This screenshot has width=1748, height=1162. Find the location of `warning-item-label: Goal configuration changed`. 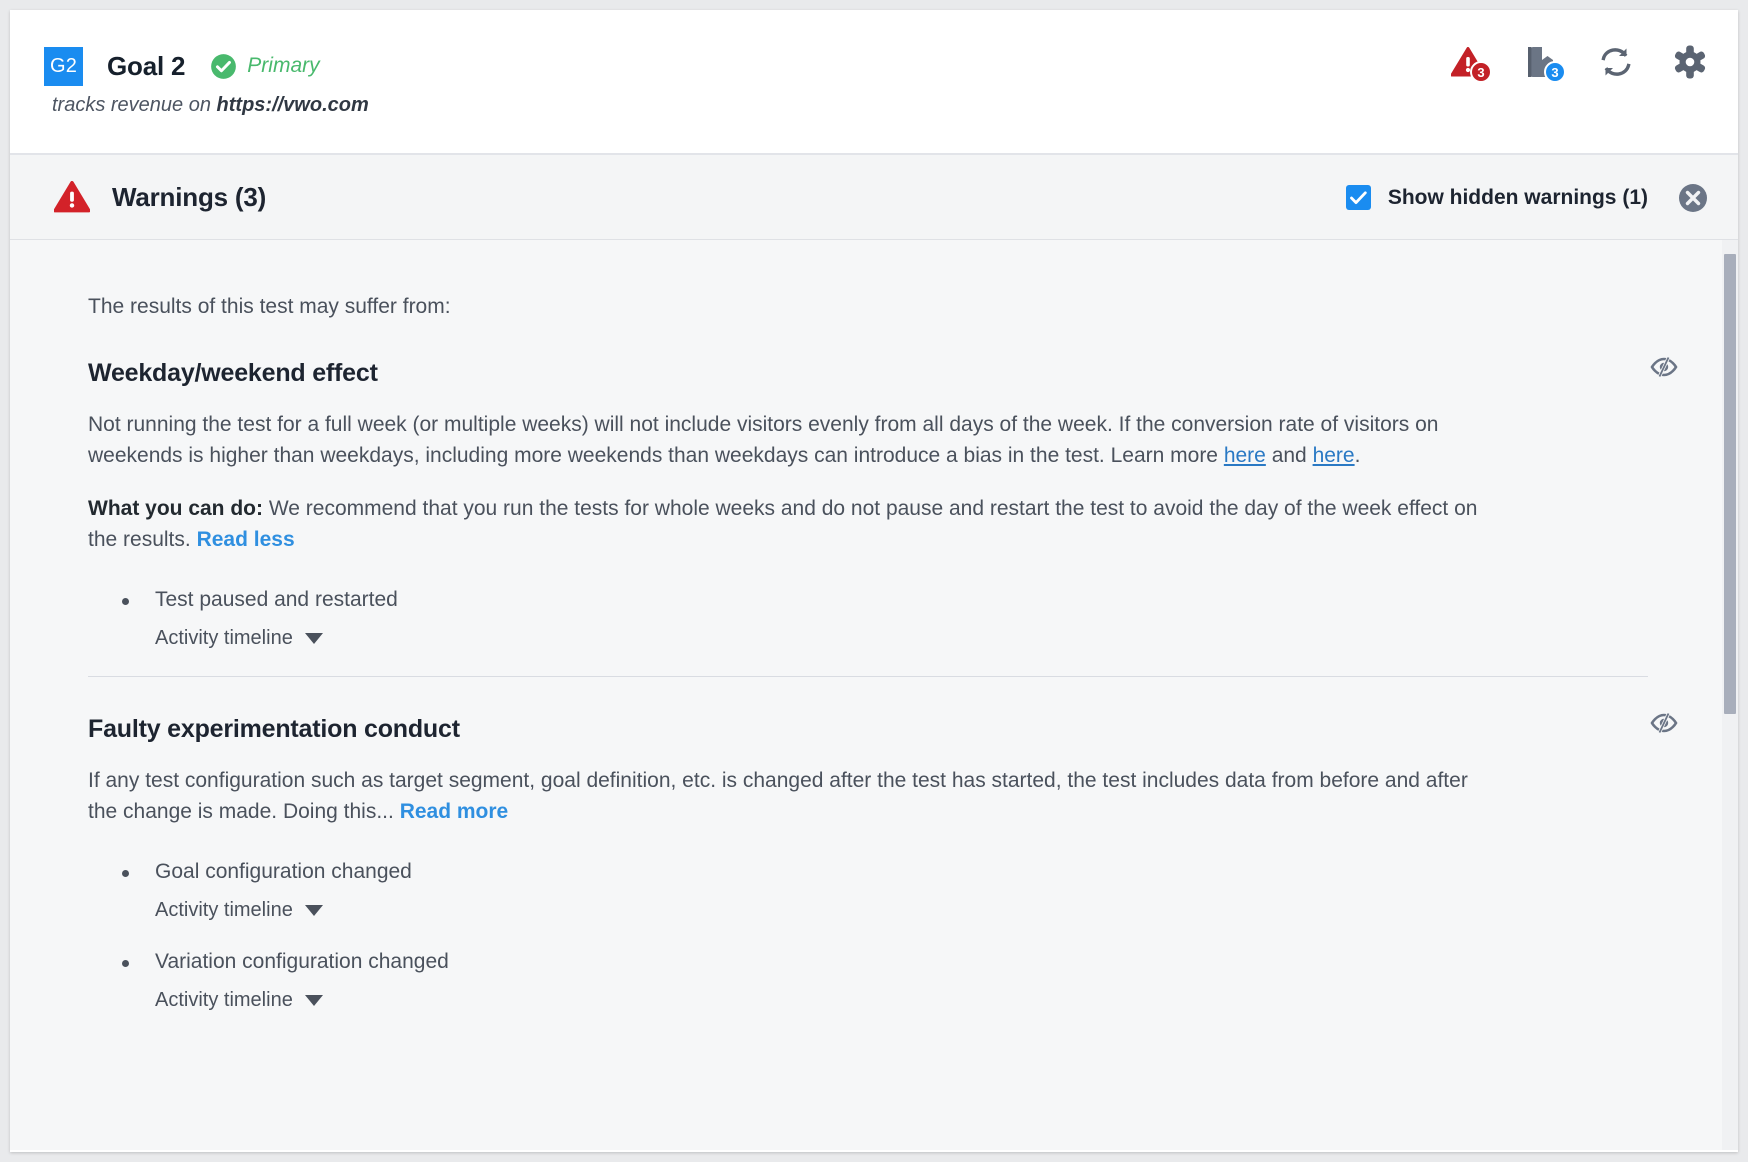

warning-item-label: Goal configuration changed is located at coordinates (283, 871).